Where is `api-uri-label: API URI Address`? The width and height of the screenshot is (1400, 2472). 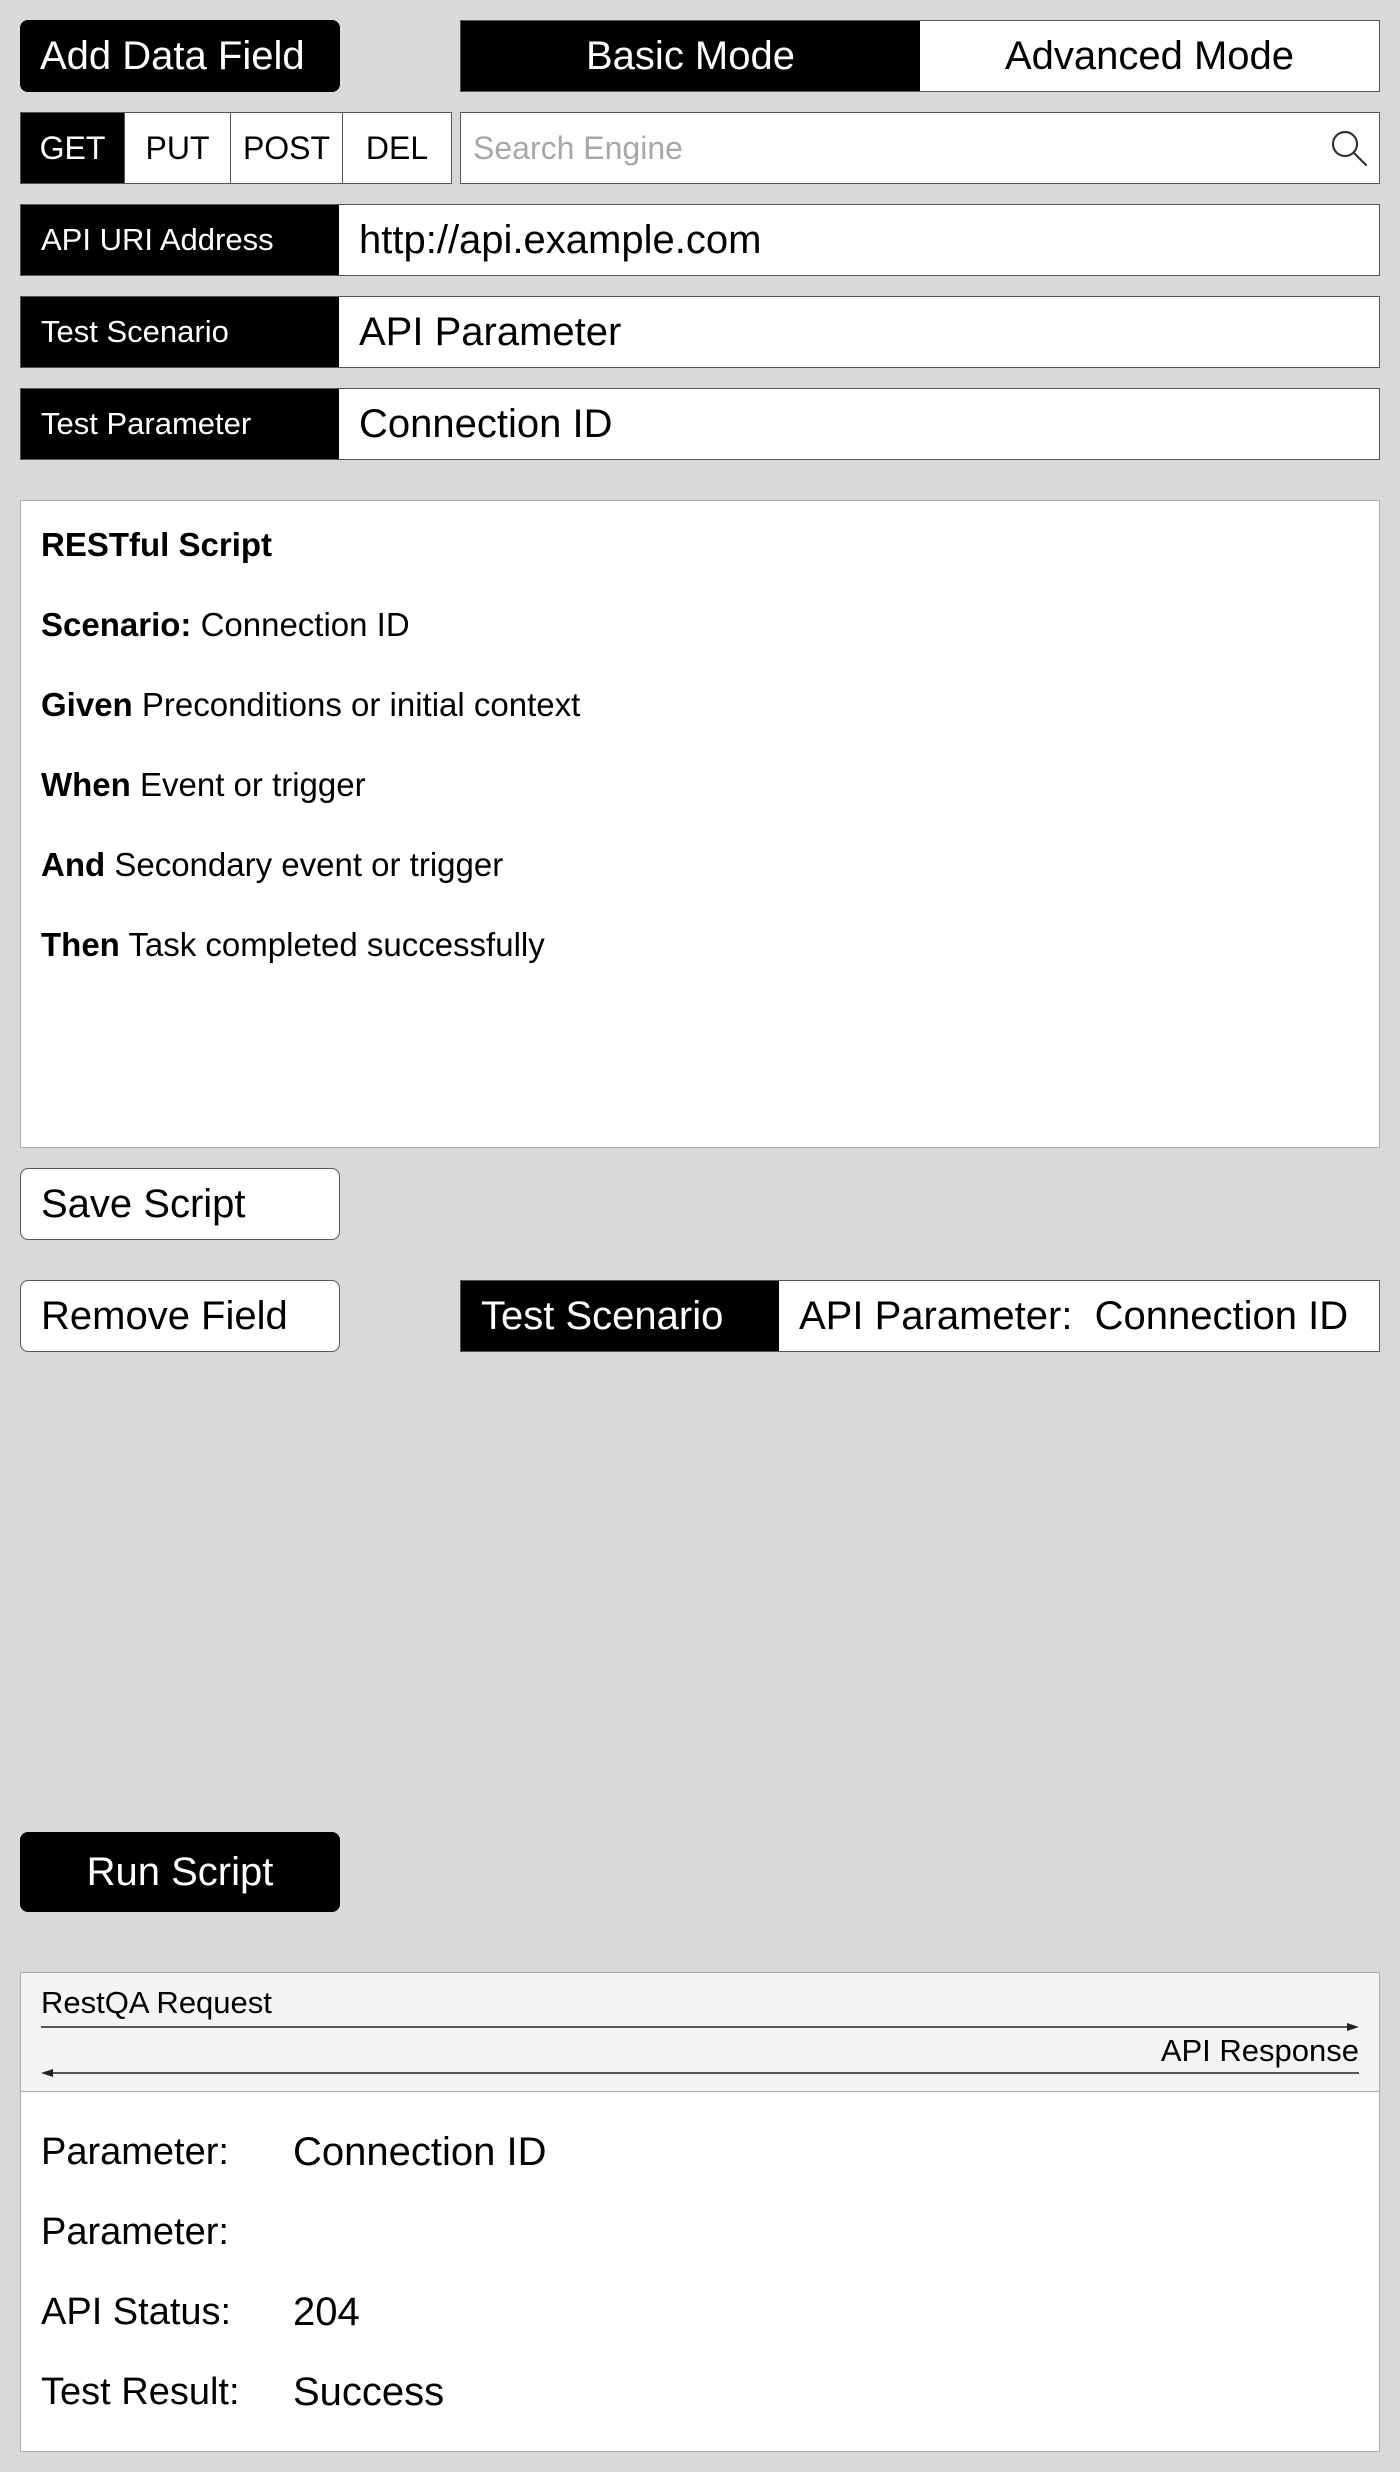
api-uri-label: API URI Address is located at coordinates (180, 240).